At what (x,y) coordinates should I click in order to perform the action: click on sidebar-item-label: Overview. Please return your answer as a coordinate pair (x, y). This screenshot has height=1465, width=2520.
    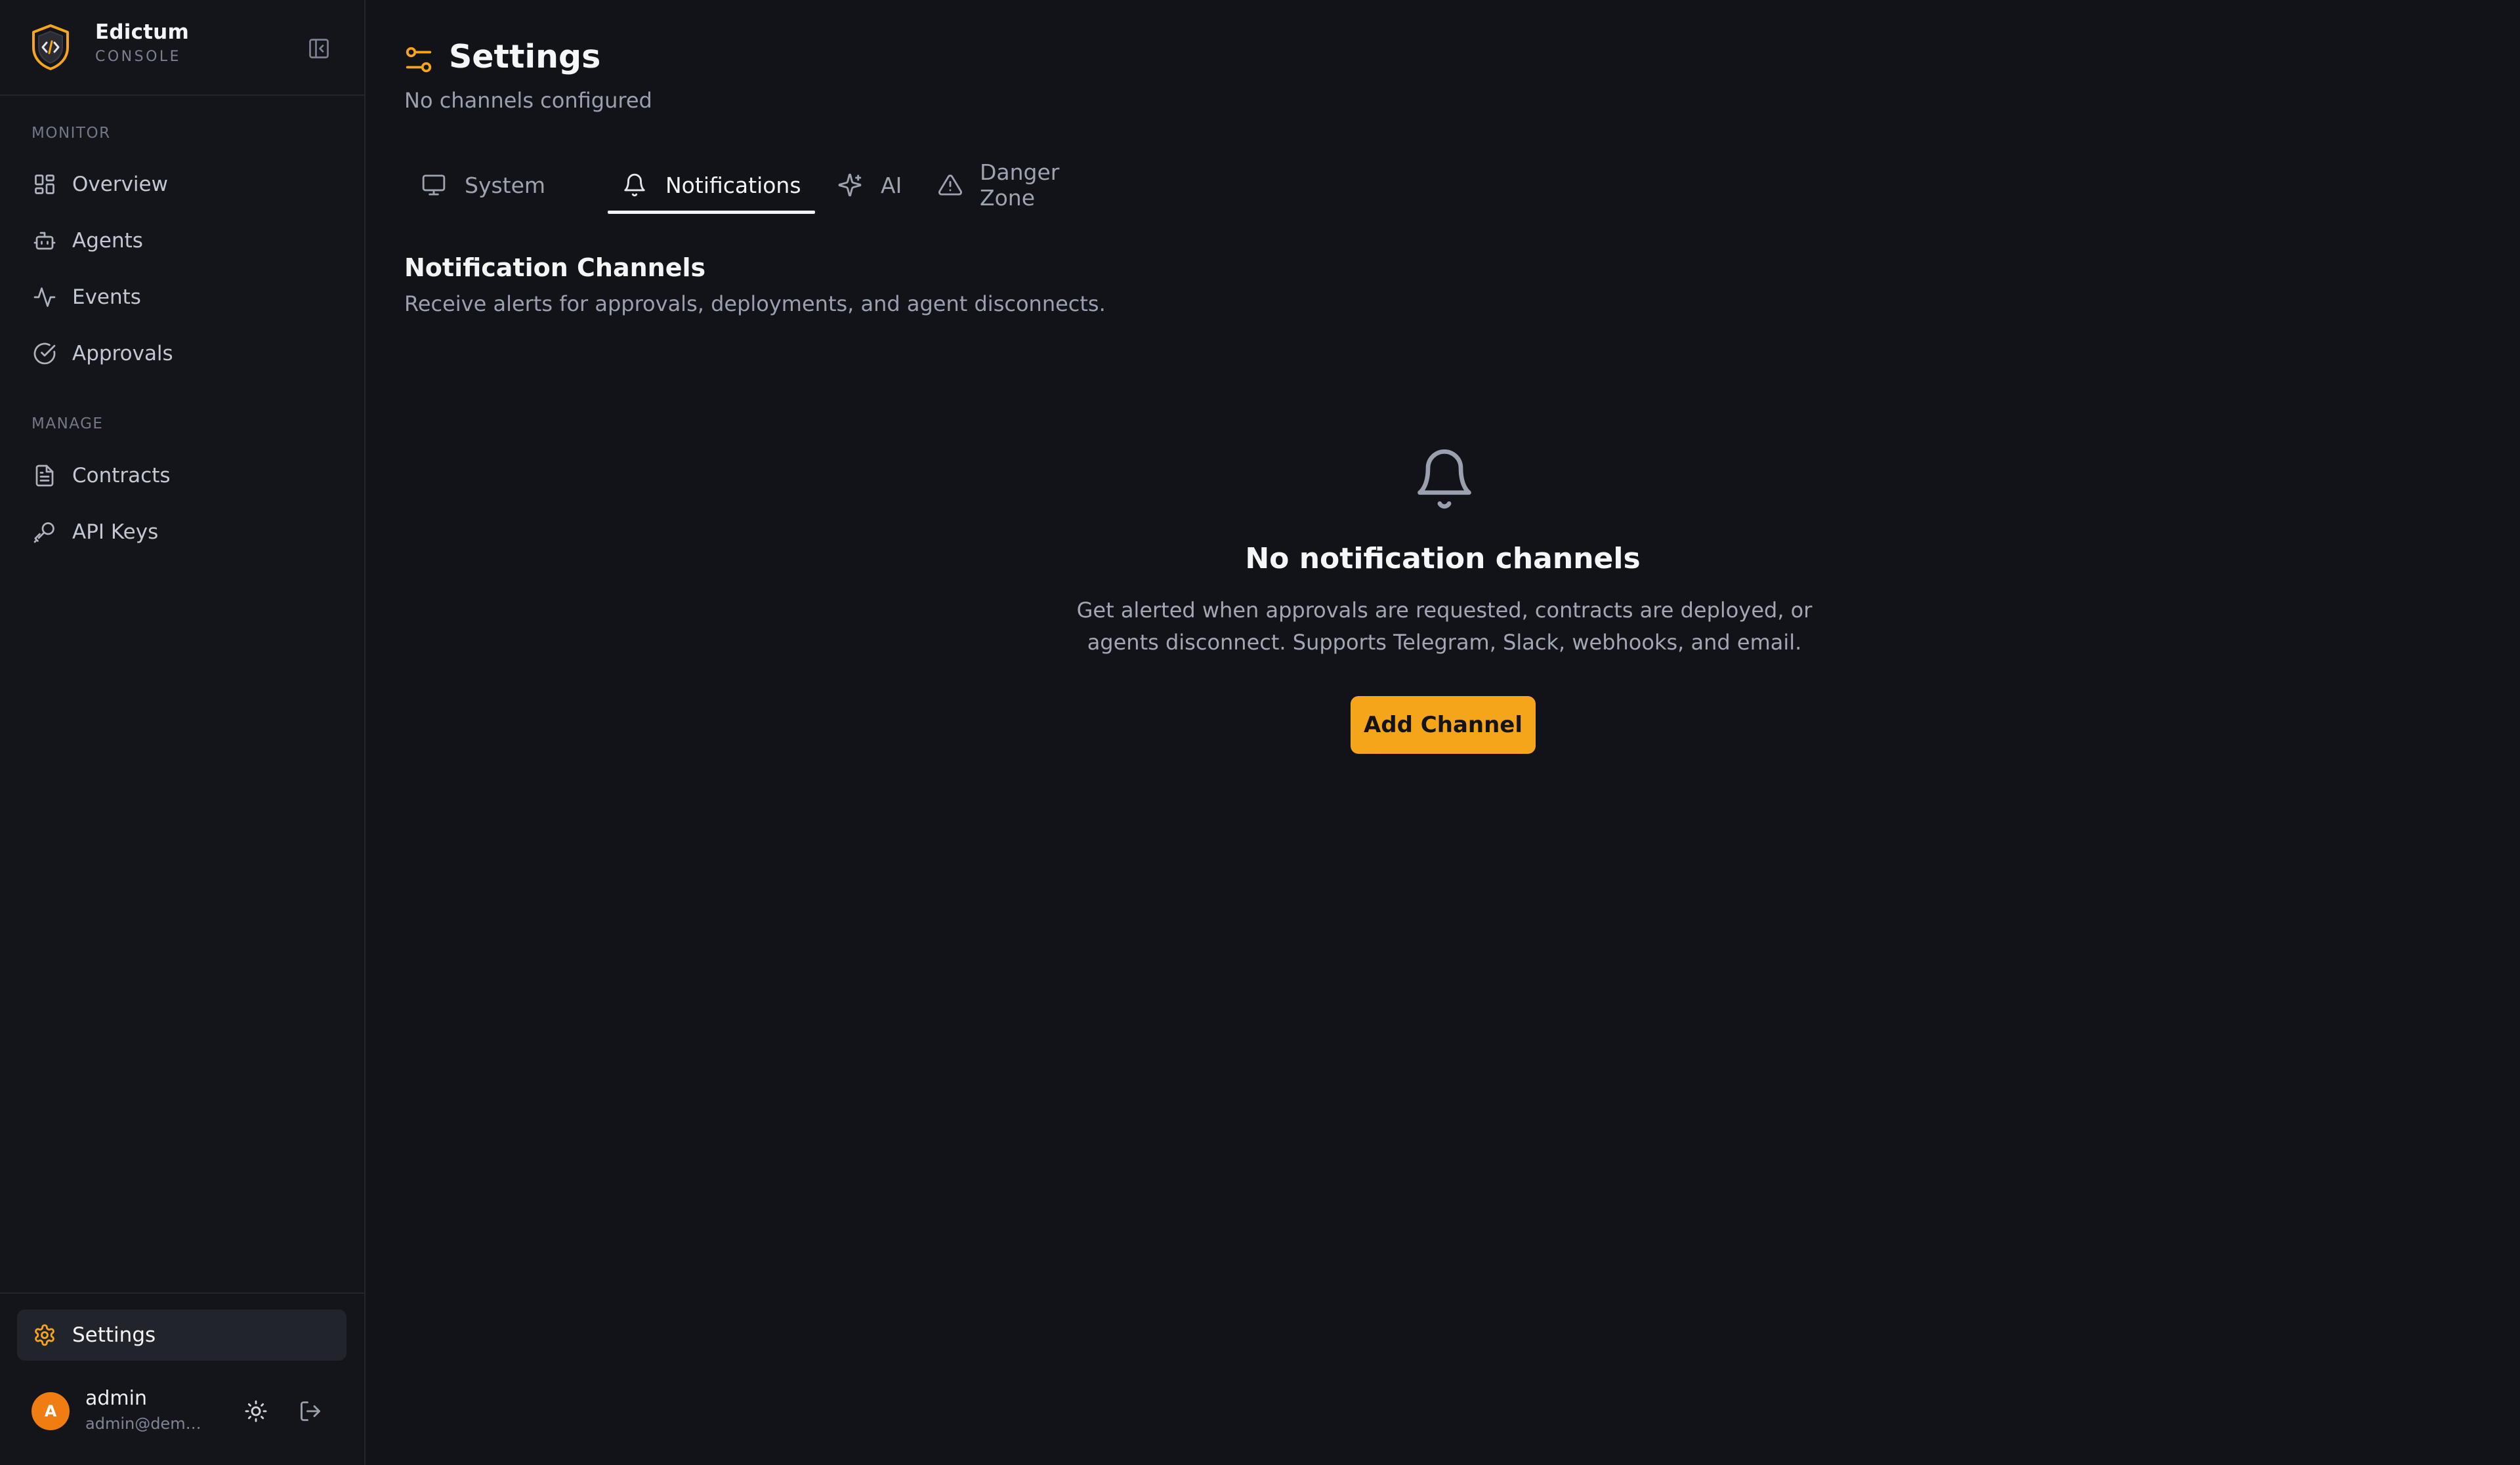
    Looking at the image, I should click on (120, 184).